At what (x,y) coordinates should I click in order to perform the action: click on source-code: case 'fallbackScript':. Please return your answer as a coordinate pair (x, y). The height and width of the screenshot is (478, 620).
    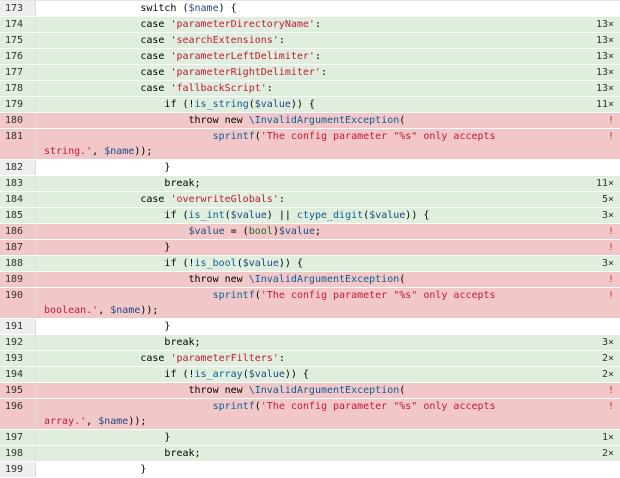
    Looking at the image, I should click on (158, 88).